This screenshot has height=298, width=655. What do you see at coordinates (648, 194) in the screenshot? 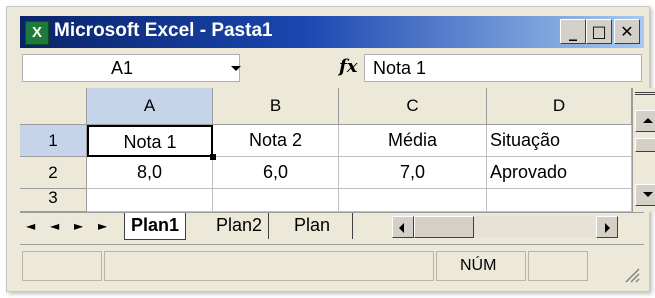
I see `arrow-down-icon` at bounding box center [648, 194].